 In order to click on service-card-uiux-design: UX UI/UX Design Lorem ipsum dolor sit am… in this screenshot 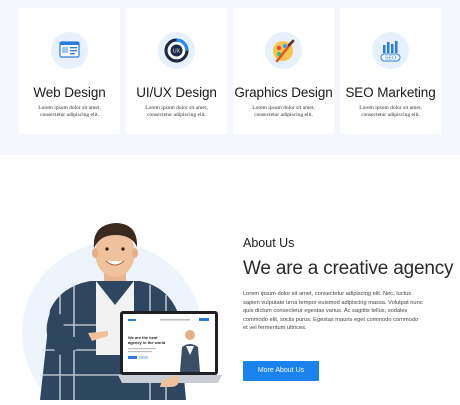, I will do `click(176, 71)`.